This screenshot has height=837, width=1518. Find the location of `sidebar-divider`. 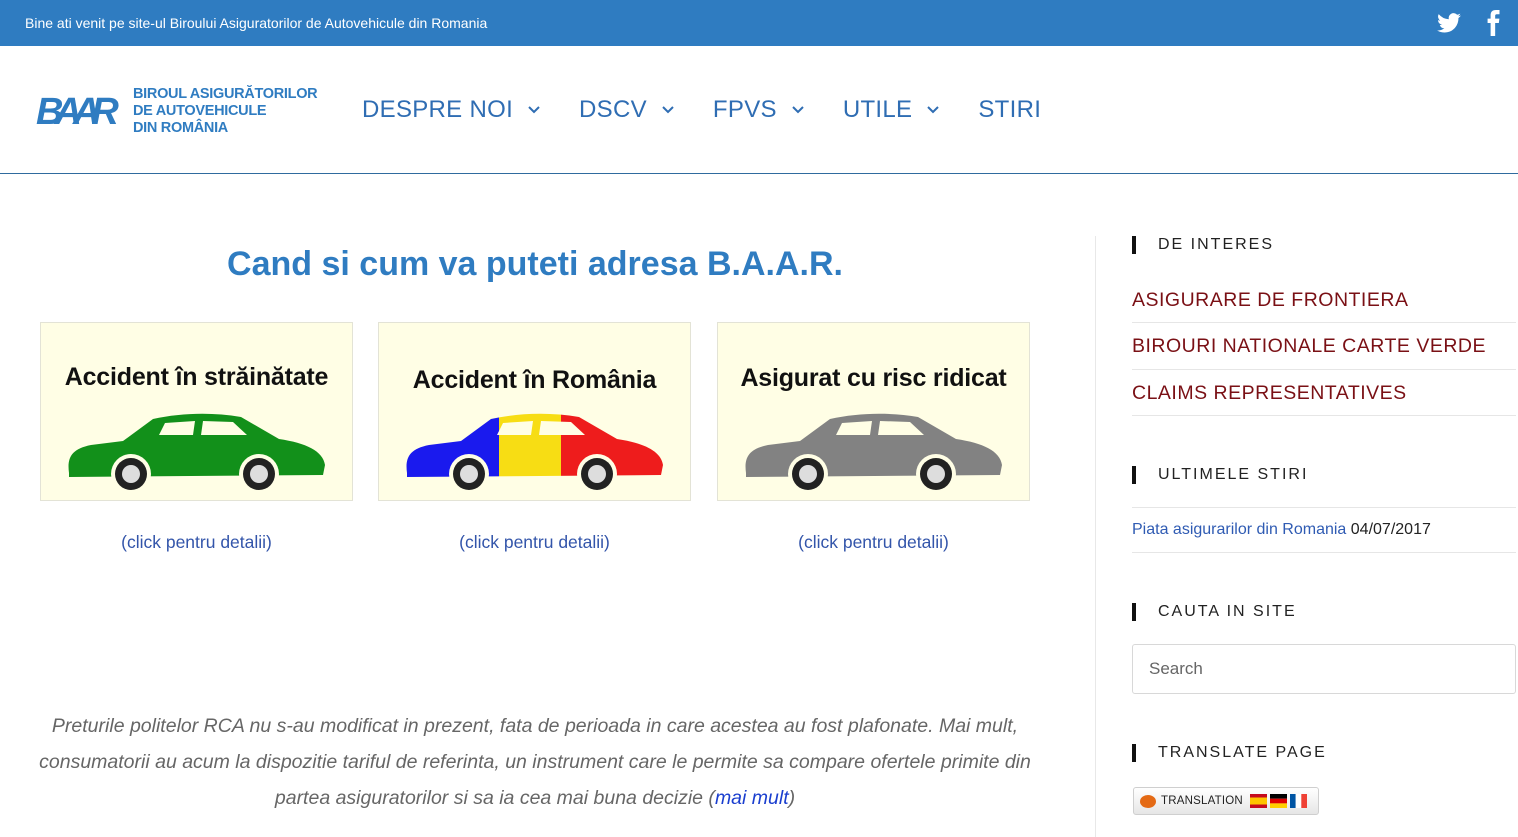

sidebar-divider is located at coordinates (1095, 536).